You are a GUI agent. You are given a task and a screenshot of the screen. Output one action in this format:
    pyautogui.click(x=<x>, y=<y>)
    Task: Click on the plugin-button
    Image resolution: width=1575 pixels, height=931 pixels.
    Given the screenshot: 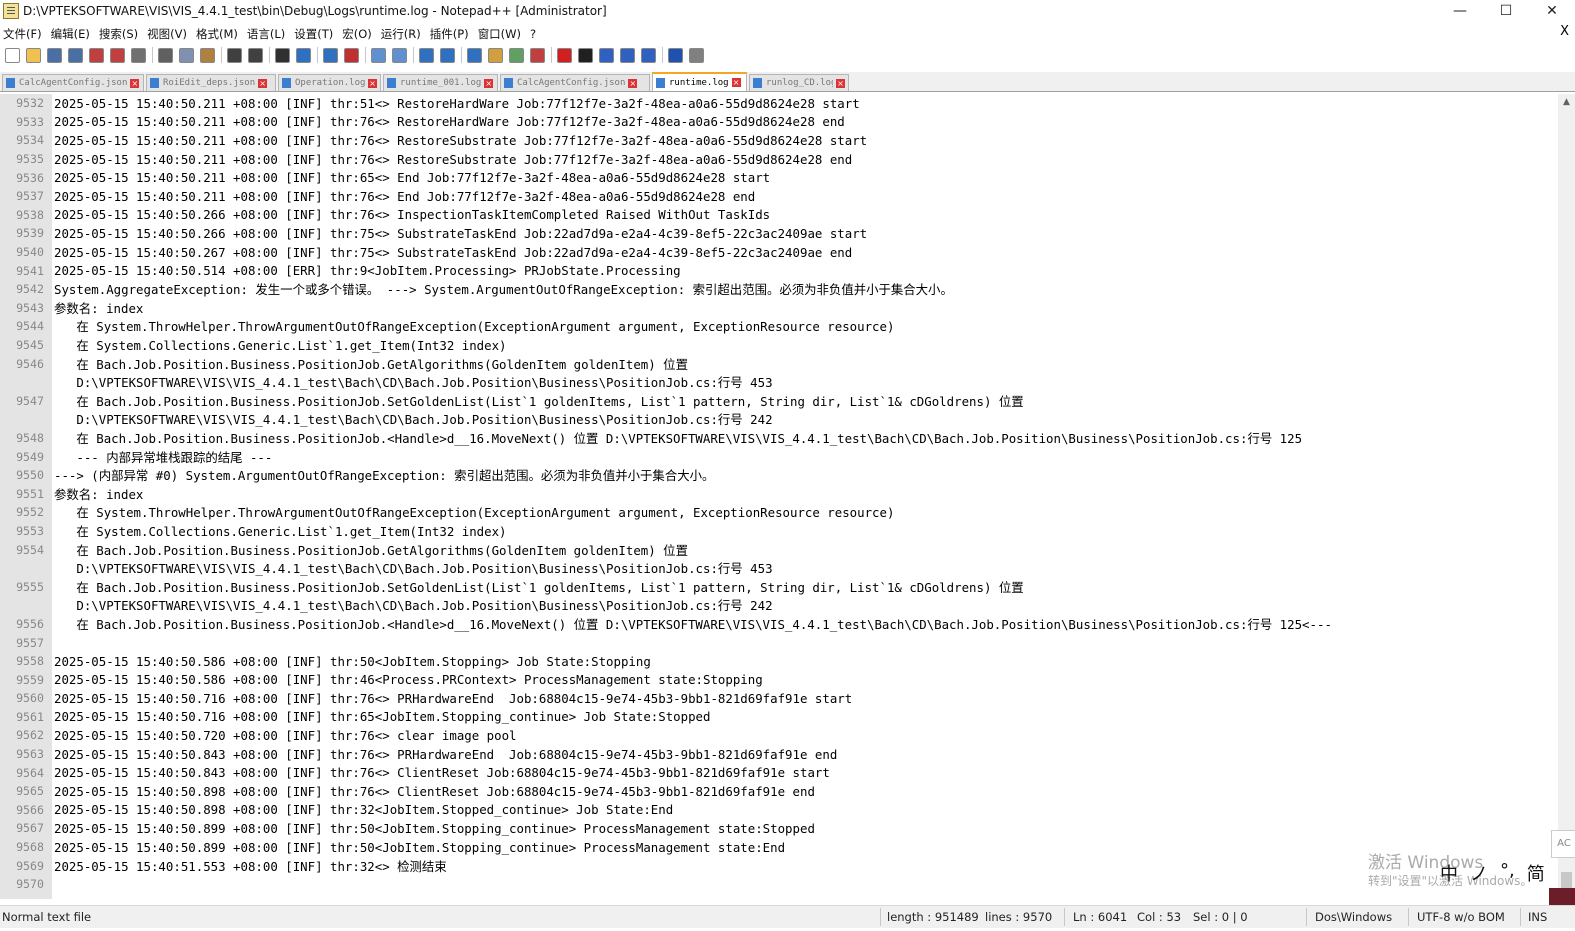 What is the action you would take?
    pyautogui.click(x=696, y=55)
    